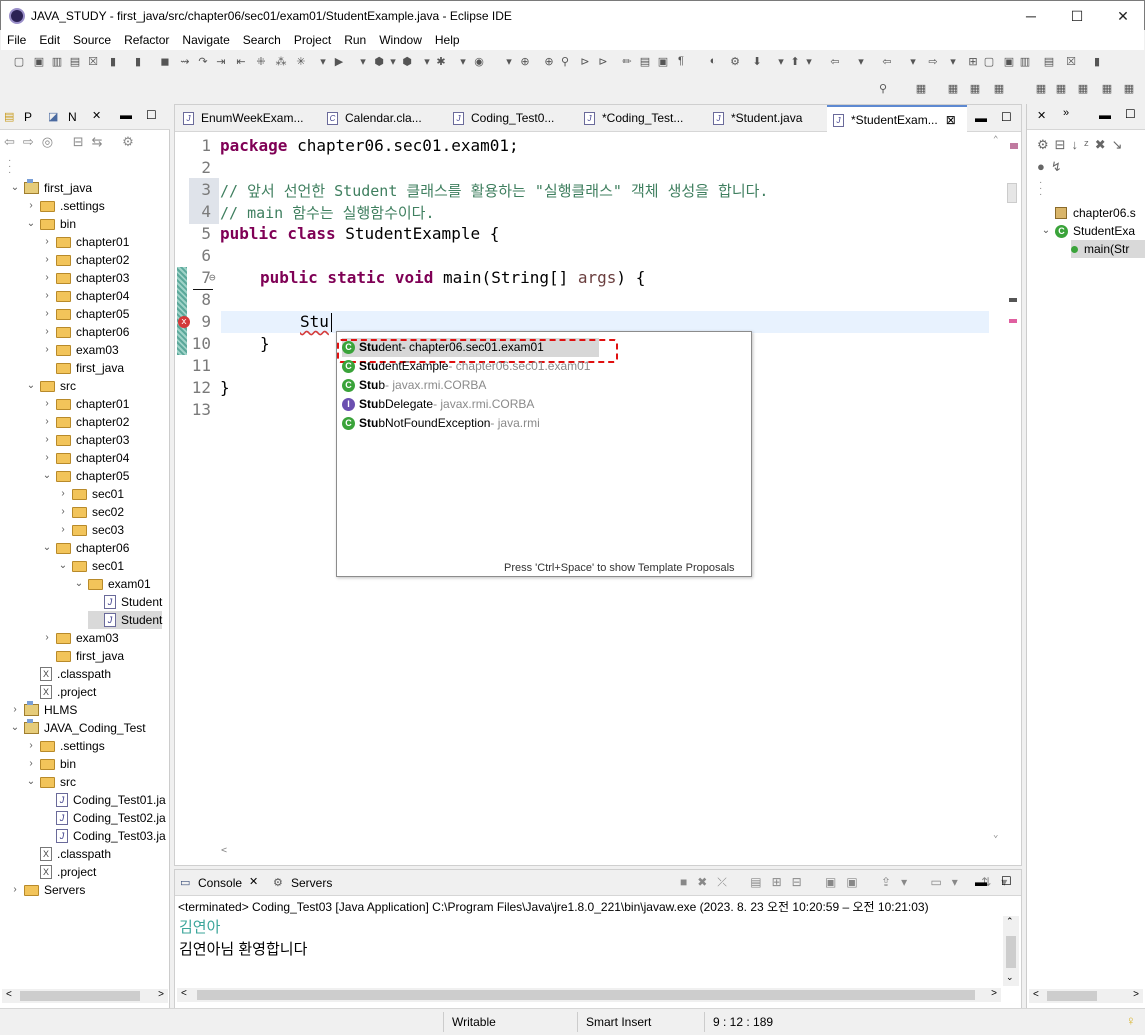 The width and height of the screenshot is (1145, 1035). Describe the element at coordinates (1006, 881) in the screenshot. I see `console-maximize-icon: ☐` at that location.